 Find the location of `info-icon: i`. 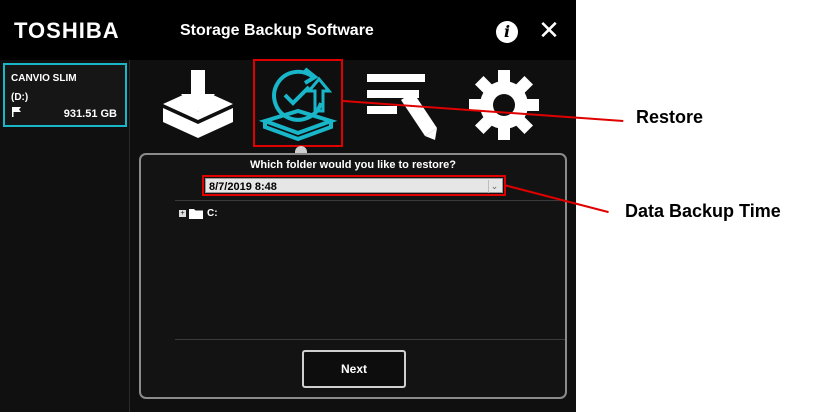

info-icon: i is located at coordinates (507, 32).